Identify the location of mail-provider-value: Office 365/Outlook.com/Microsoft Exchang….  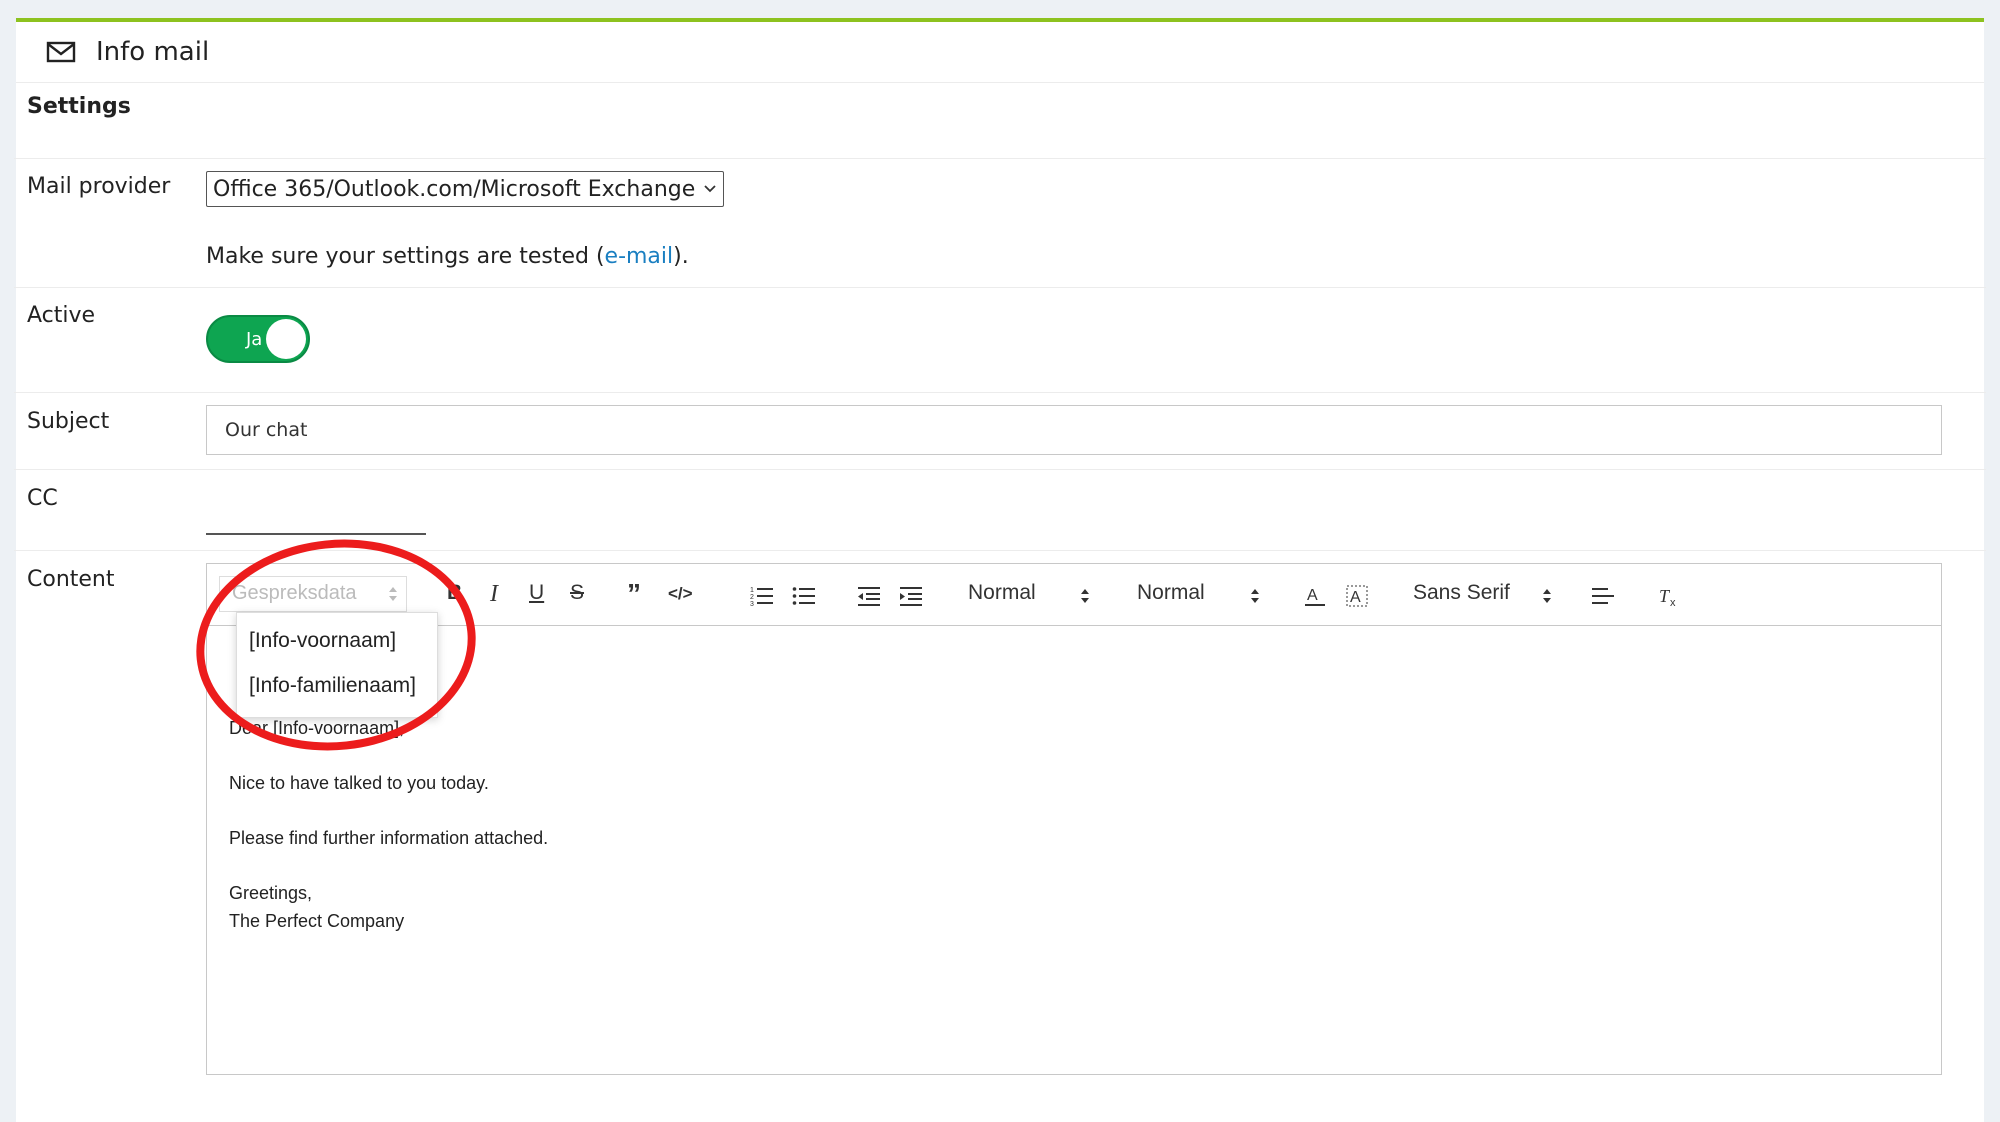
(454, 189).